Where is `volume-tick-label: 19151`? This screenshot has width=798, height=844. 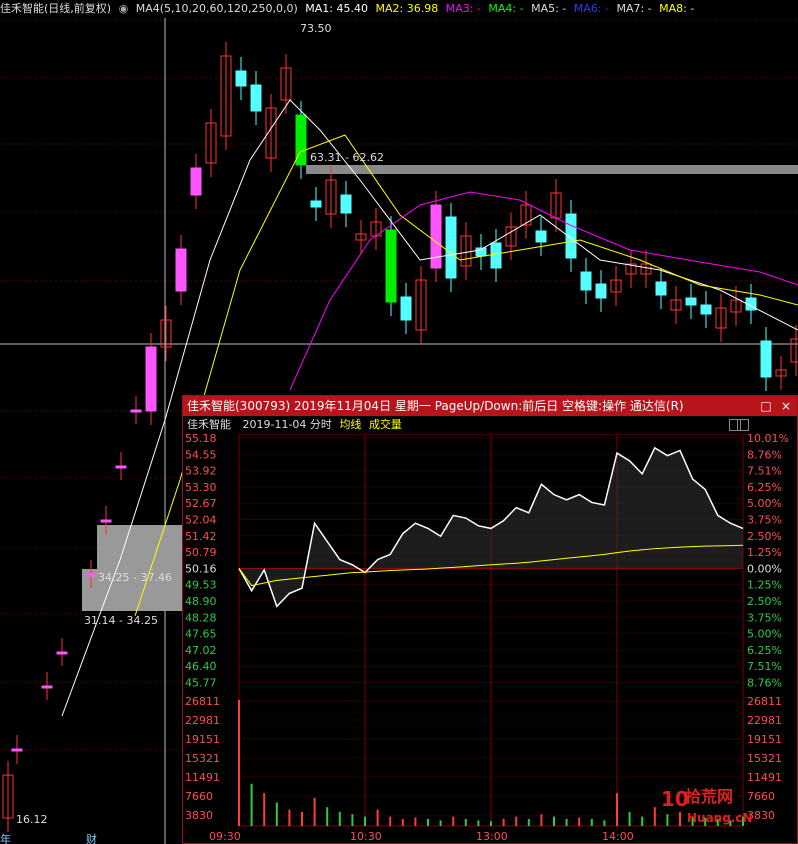 volume-tick-label: 19151 is located at coordinates (202, 739).